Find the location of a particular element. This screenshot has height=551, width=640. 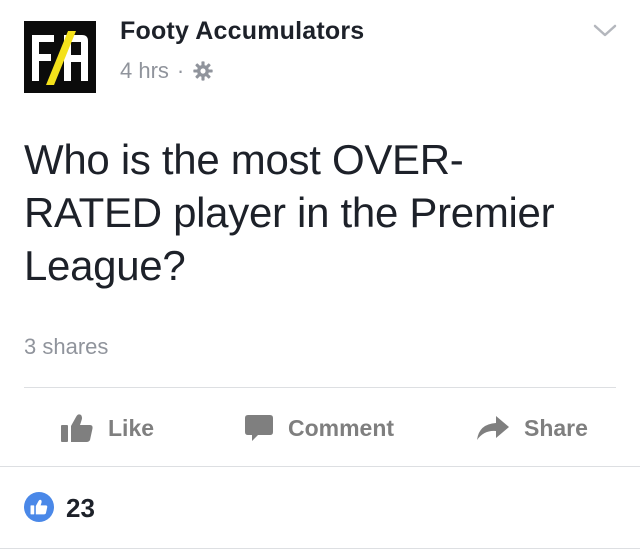

share-arrow-icon is located at coordinates (493, 428).